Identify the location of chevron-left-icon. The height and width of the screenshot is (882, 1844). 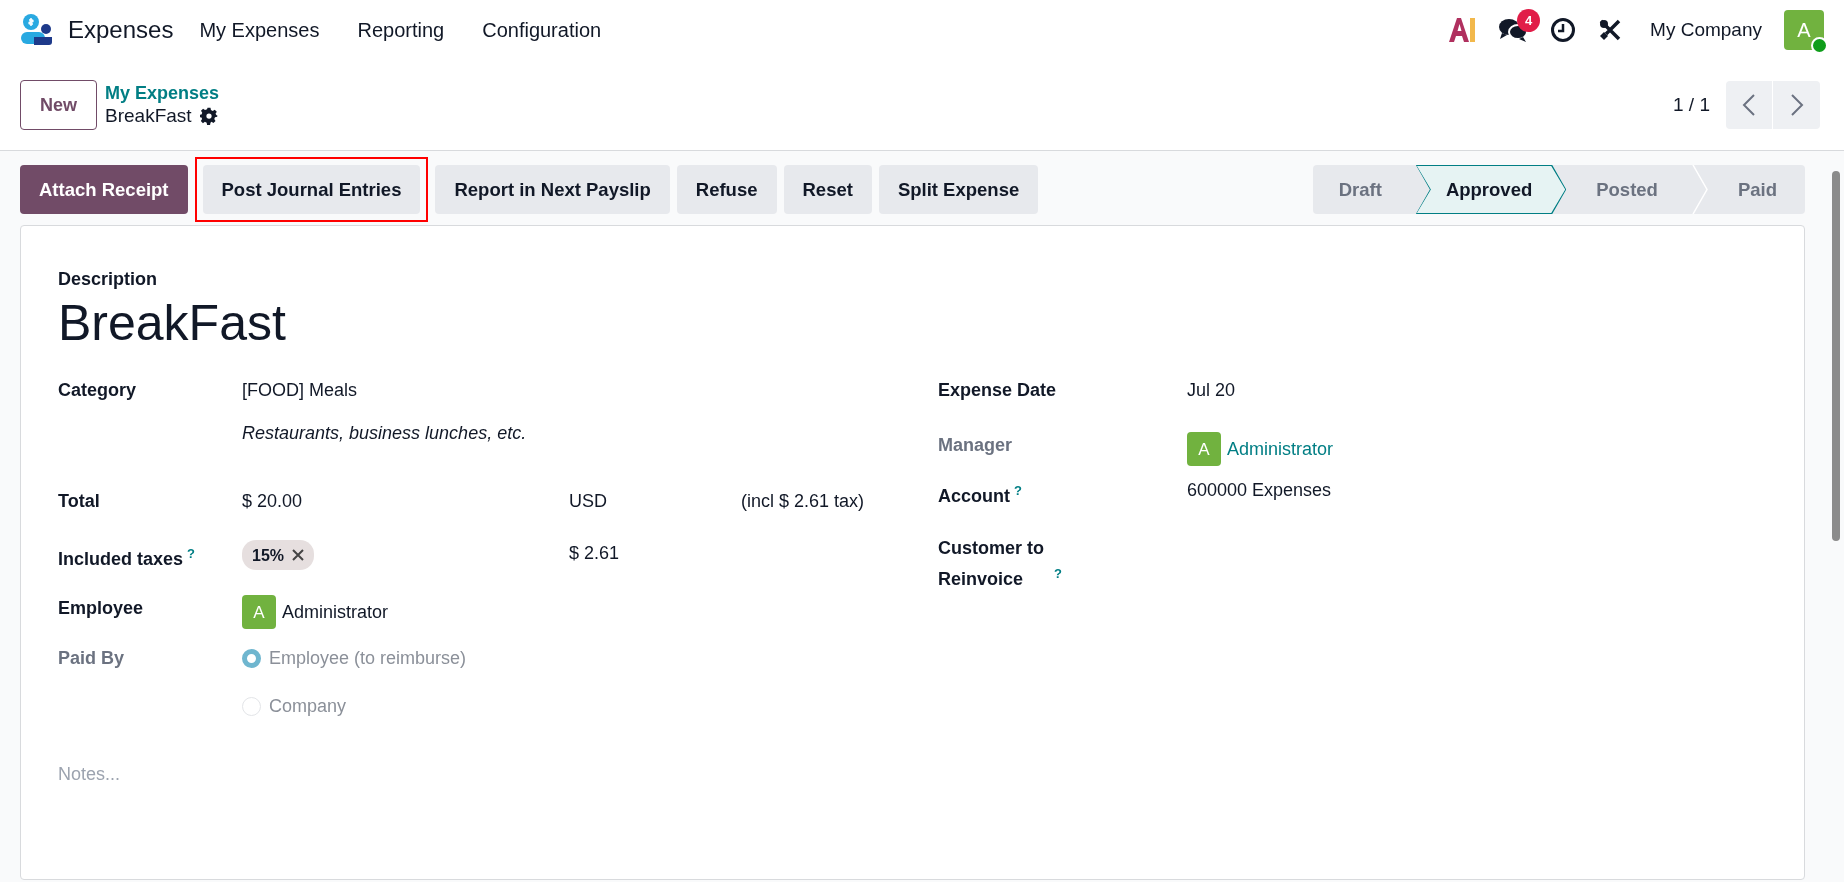
(1749, 105).